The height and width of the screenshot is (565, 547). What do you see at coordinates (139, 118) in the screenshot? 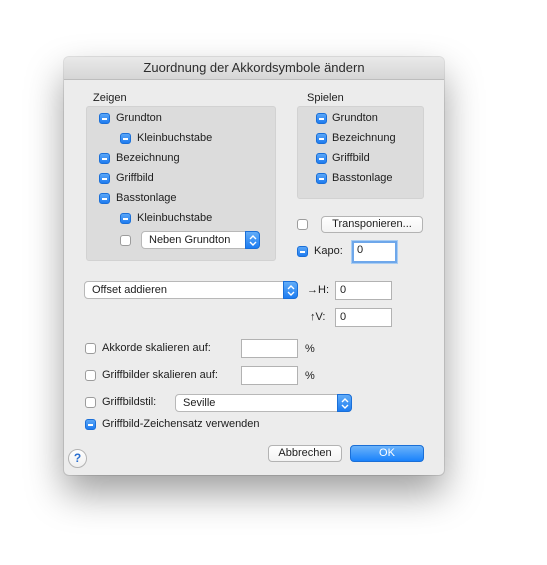
I see `label-show-root: Grundton` at bounding box center [139, 118].